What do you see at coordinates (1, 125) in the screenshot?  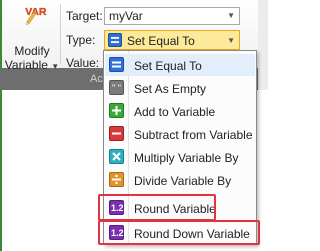 I see `left-accent-strip` at bounding box center [1, 125].